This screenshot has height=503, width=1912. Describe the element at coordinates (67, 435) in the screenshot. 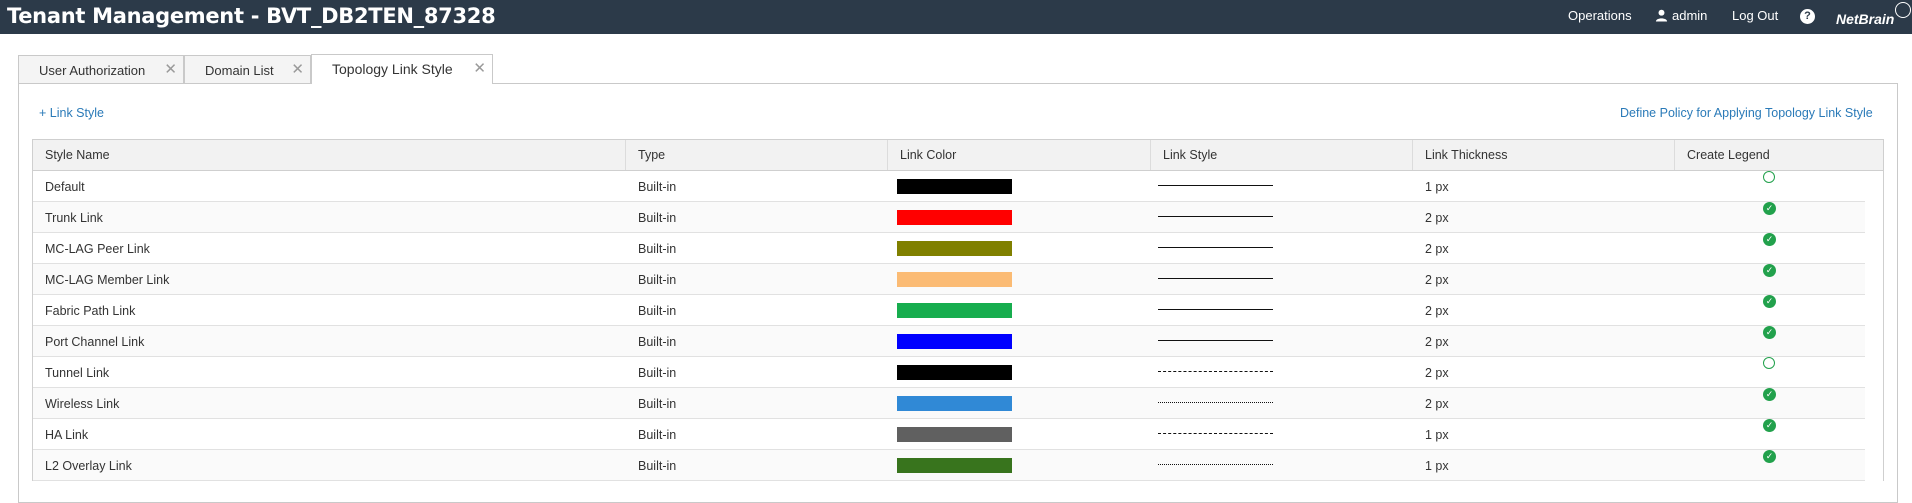

I see `style-name-cell: HA Link` at that location.